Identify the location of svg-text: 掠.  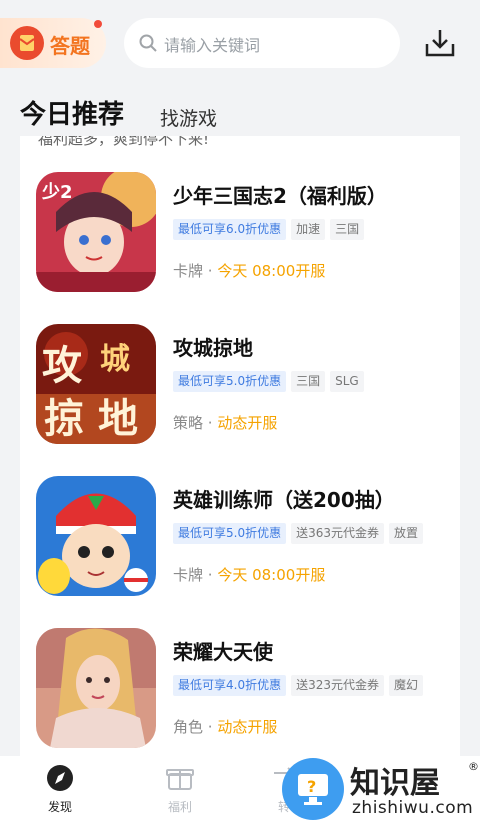
(64, 418).